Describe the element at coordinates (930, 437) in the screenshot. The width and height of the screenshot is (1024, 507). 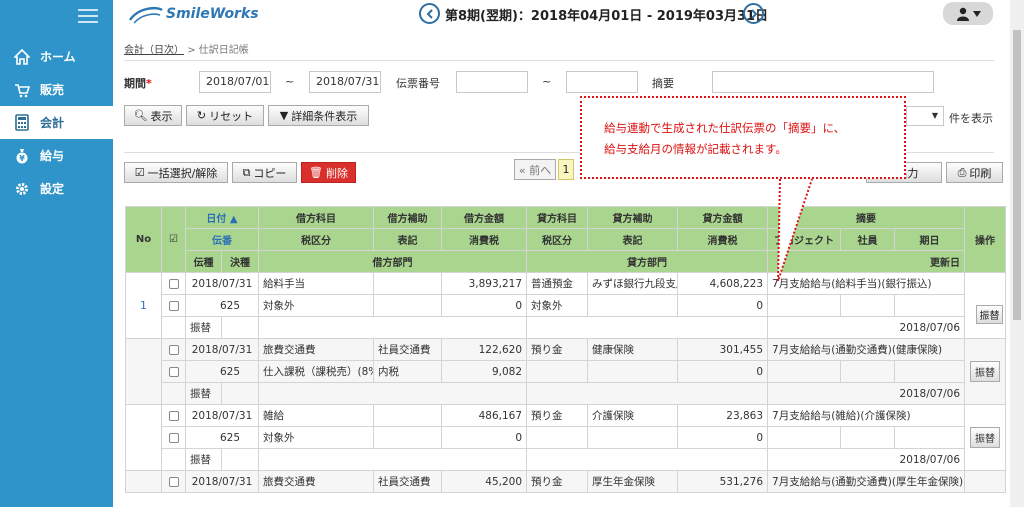
I see `due-cell` at that location.